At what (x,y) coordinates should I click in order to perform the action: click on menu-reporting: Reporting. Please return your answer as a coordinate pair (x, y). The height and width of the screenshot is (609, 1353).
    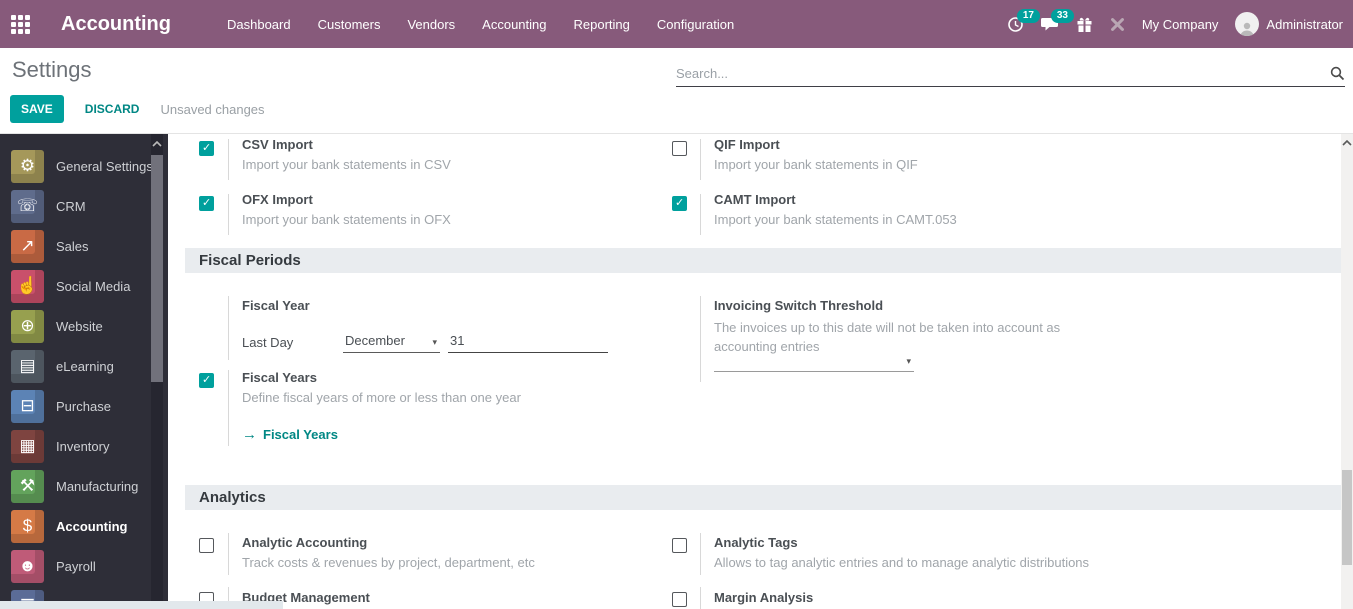
    Looking at the image, I should click on (602, 24).